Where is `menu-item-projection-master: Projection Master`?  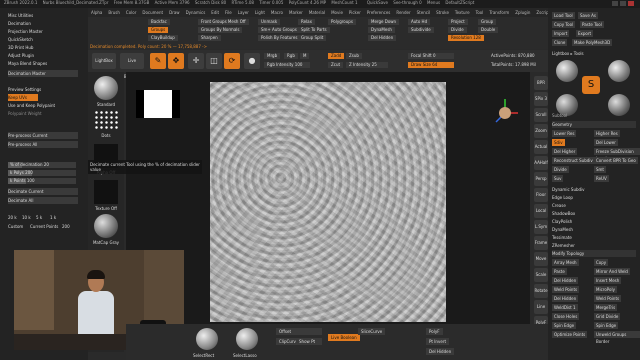
menu-item-projection-master: Projection Master is located at coordinates (43, 31).